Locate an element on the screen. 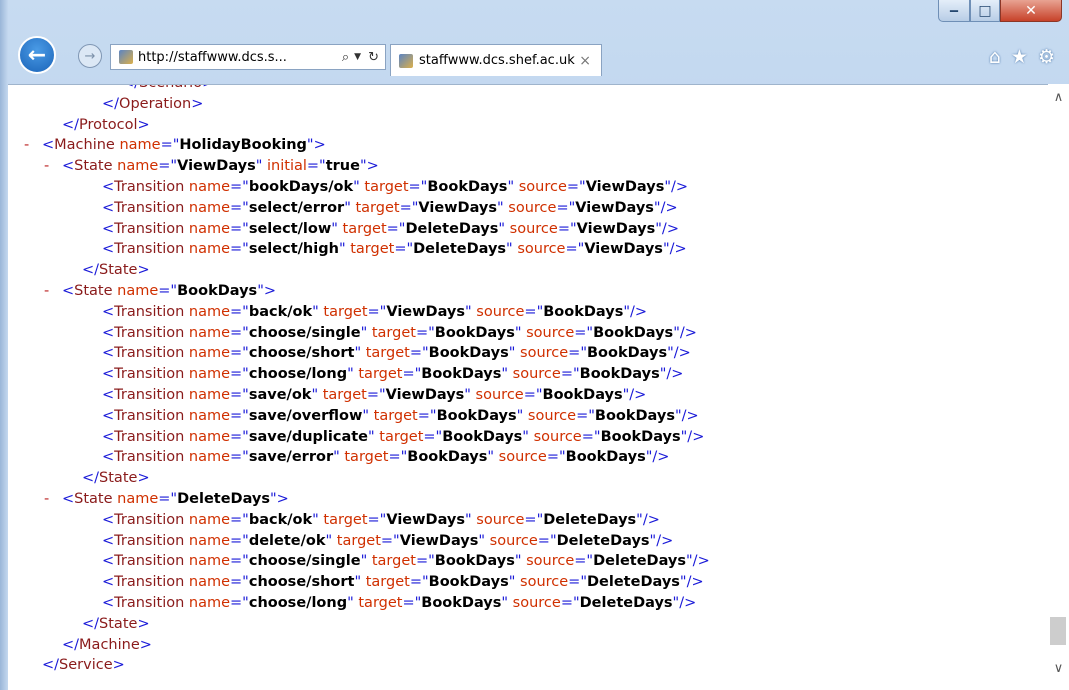 The image size is (1069, 690). vertical-scrollbar: ∧ ∨ is located at coordinates (1058, 387).